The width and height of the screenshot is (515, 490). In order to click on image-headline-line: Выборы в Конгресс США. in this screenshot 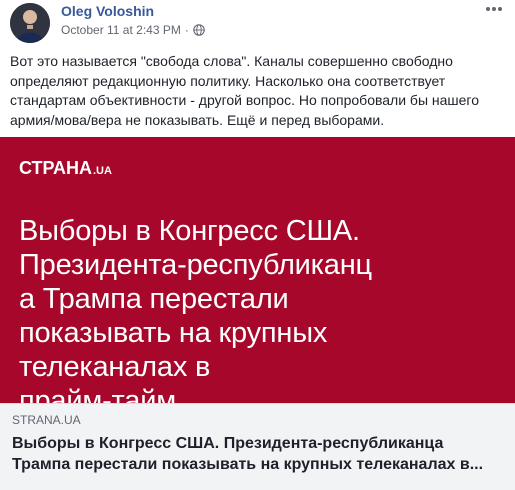, I will do `click(189, 231)`.